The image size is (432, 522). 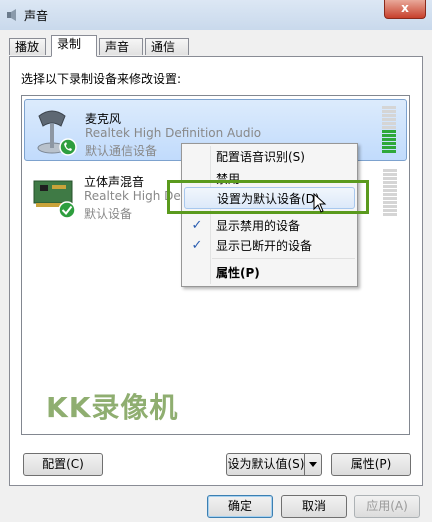 I want to click on properties-button: 属性(P), so click(x=371, y=464).